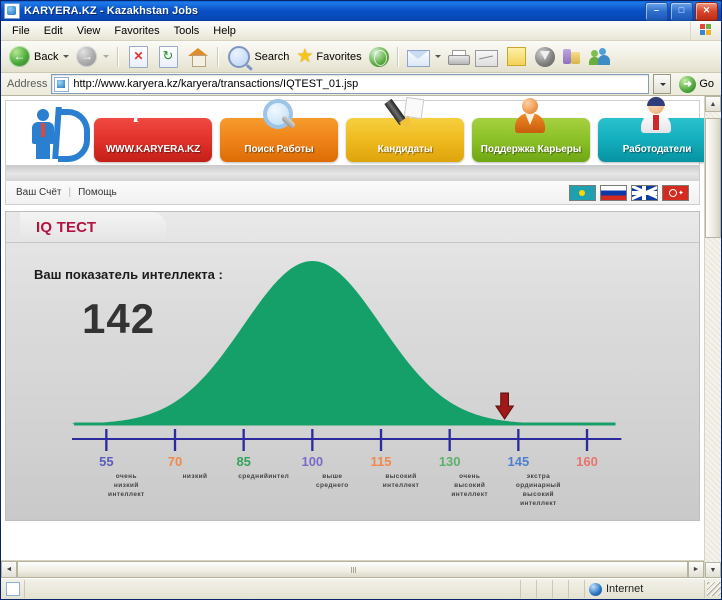 Image resolution: width=722 pixels, height=600 pixels. Describe the element at coordinates (39, 192) in the screenshot. I see `account-link-your-account: Ваш Счёт` at that location.